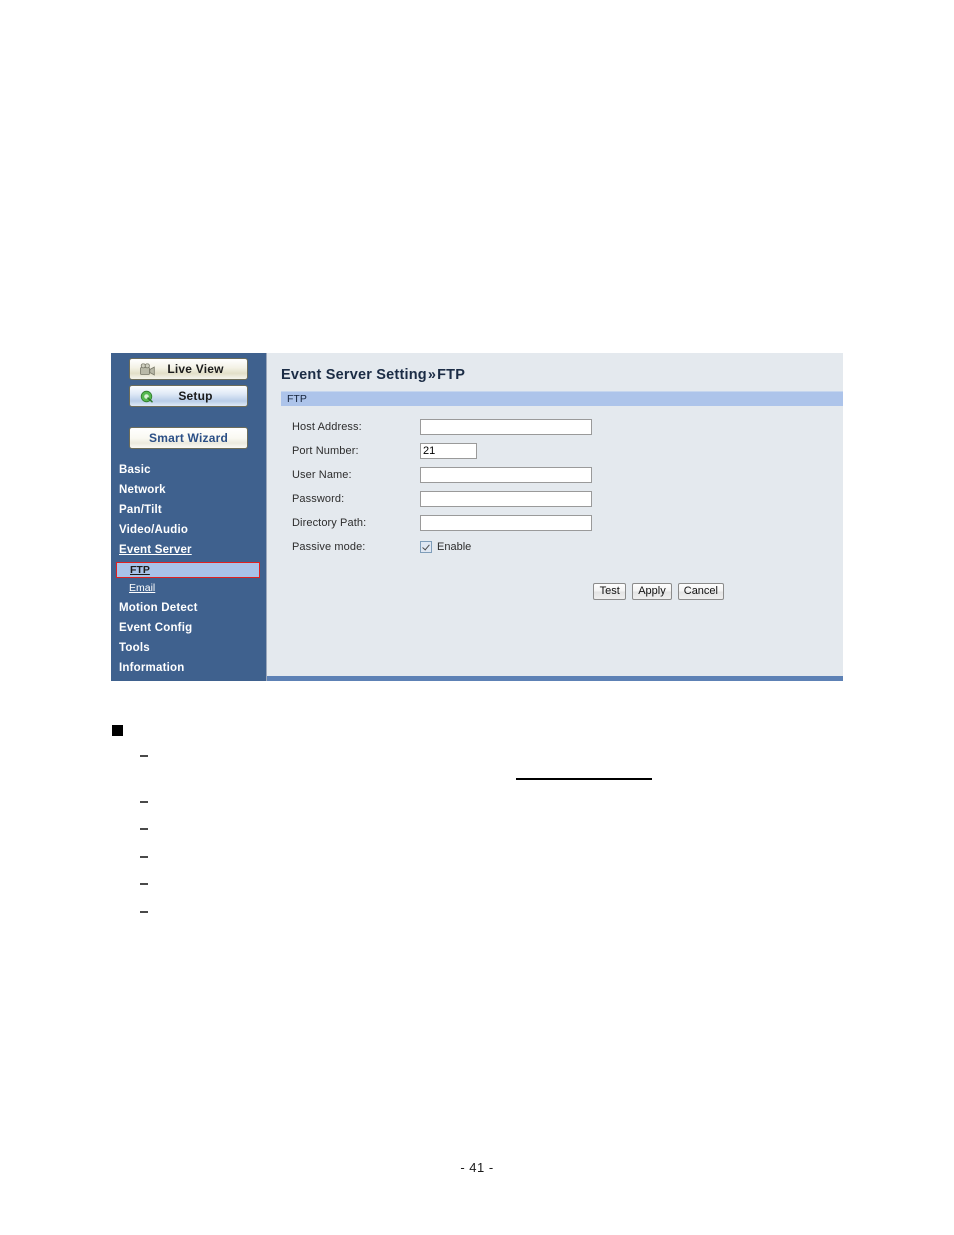 Image resolution: width=954 pixels, height=1235 pixels. Describe the element at coordinates (154, 530) in the screenshot. I see `sidebar-item-video-audio-label: Video/Audio` at that location.